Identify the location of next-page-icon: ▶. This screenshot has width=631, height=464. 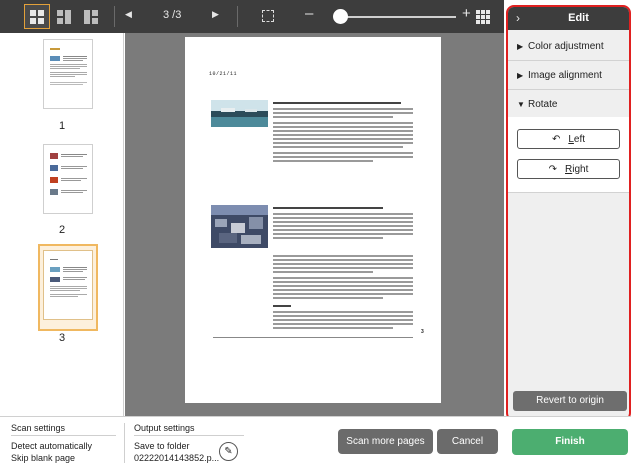
(215, 14).